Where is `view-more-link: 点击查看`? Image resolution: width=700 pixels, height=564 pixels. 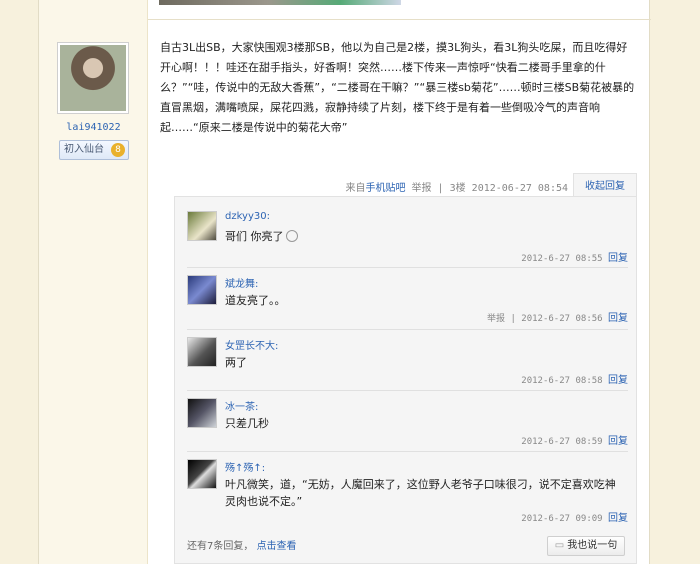 view-more-link: 点击查看 is located at coordinates (277, 546).